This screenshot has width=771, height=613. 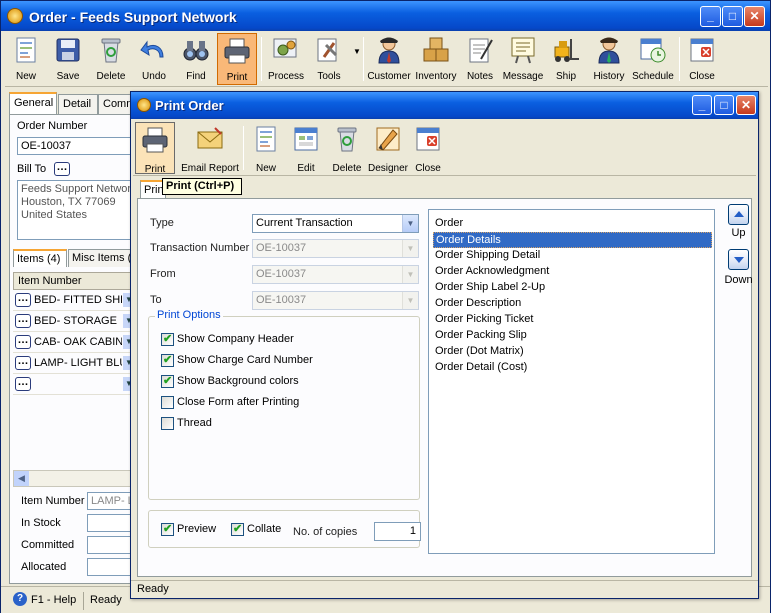 I want to click on move-down-button, so click(x=738, y=259).